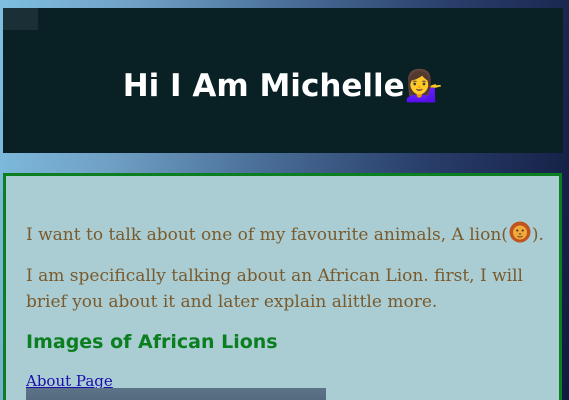 The width and height of the screenshot is (569, 400). I want to click on intro-text-end: )., so click(537, 235).